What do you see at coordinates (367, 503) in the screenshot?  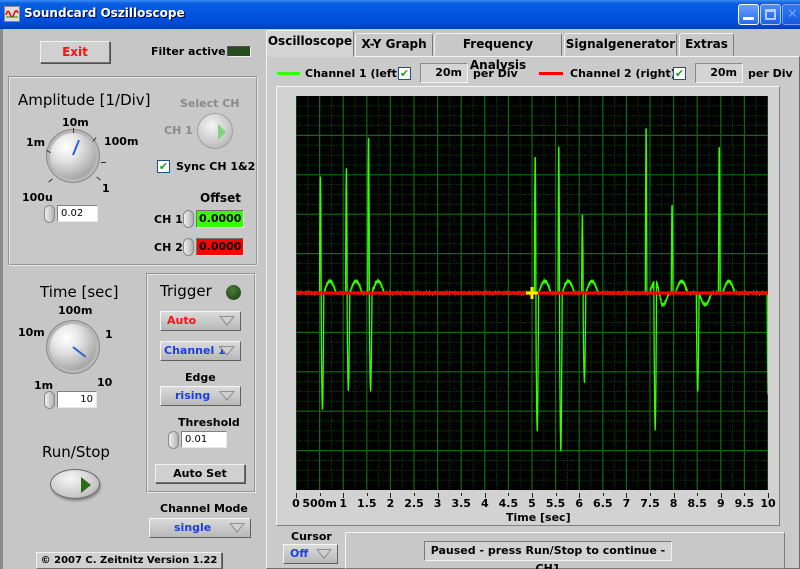 I see `x-tick-label: 1.5` at bounding box center [367, 503].